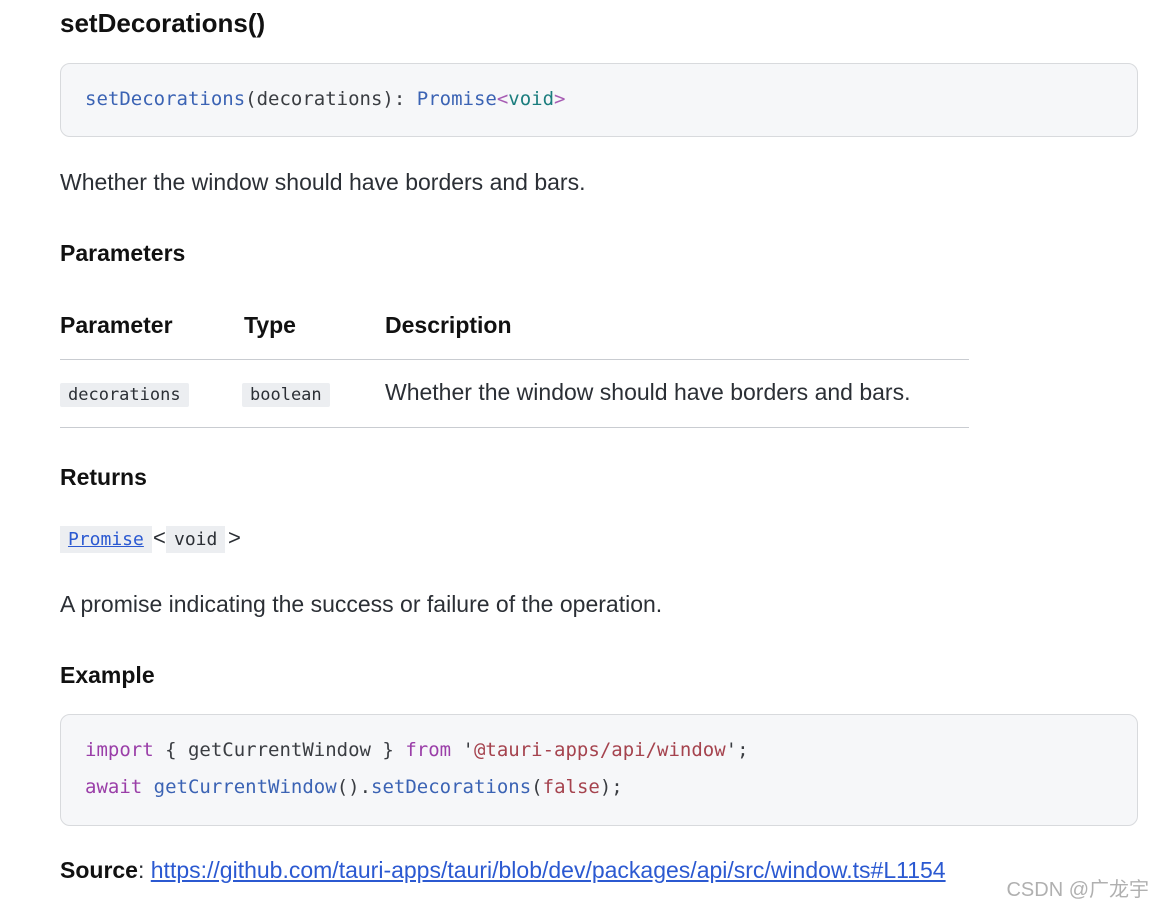 This screenshot has height=911, width=1153. What do you see at coordinates (428, 750) in the screenshot?
I see `keyword-from: from` at bounding box center [428, 750].